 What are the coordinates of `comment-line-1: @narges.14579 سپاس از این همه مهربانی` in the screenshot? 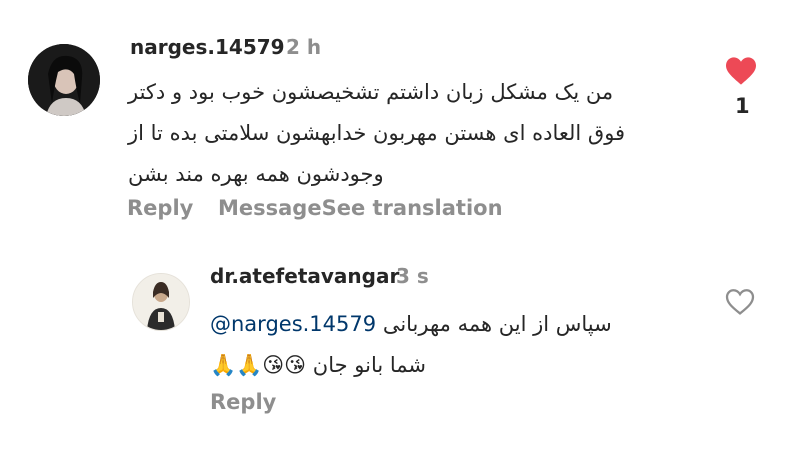 It's located at (450, 324).